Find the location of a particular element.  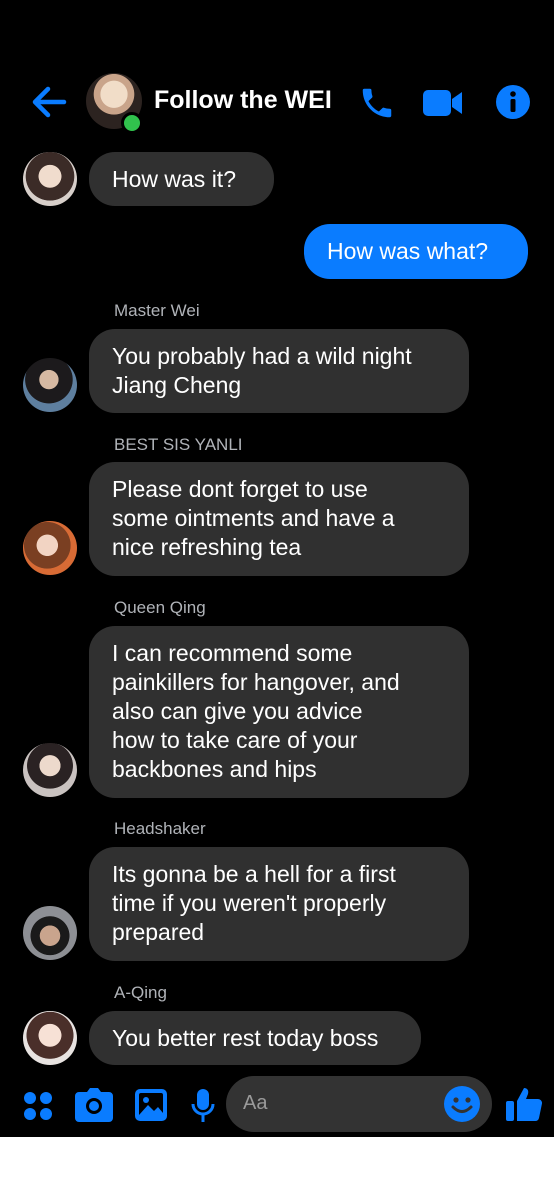

emoji-icon is located at coordinates (462, 1104).